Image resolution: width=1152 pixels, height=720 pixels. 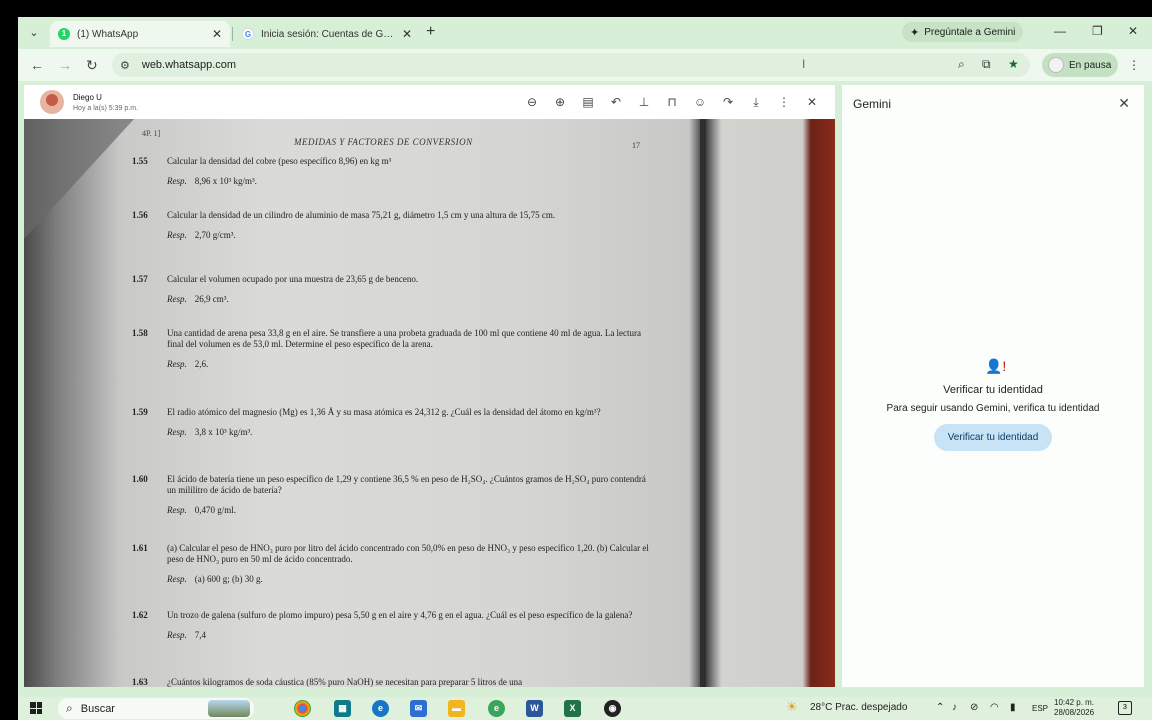 What do you see at coordinates (1125, 708) in the screenshot?
I see `notification-icon: 3` at bounding box center [1125, 708].